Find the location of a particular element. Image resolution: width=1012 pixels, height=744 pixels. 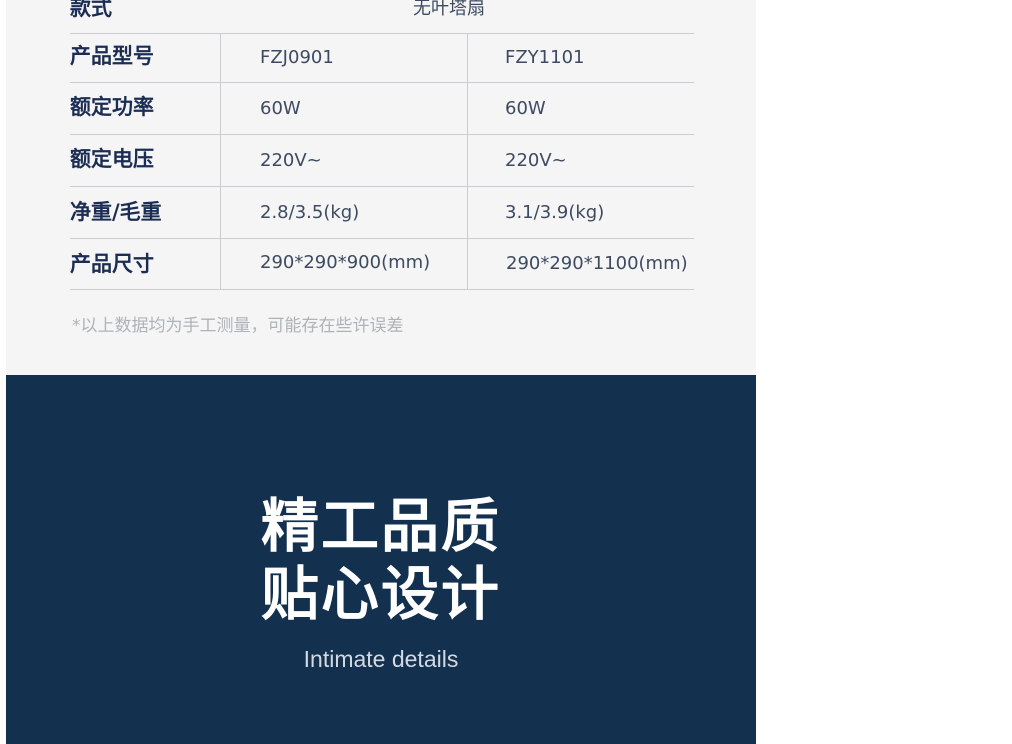

measurement-disclaimer: *以上数据均为手工测量，可能存在些许误差 is located at coordinates (238, 326).